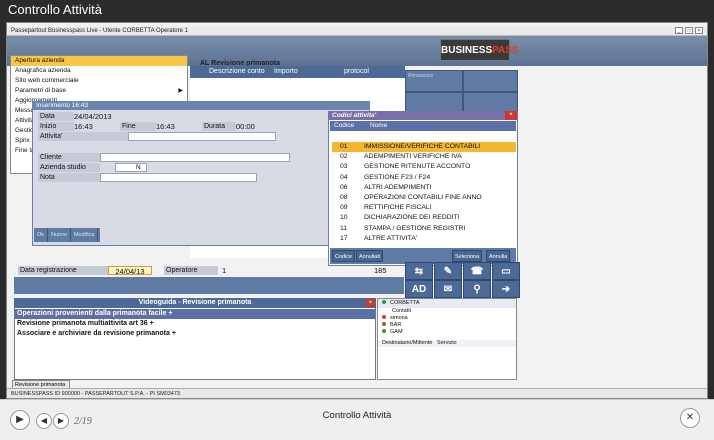 Image resolution: width=714 pixels, height=440 pixels. I want to click on nuovo-button: Nuovo, so click(59, 235).